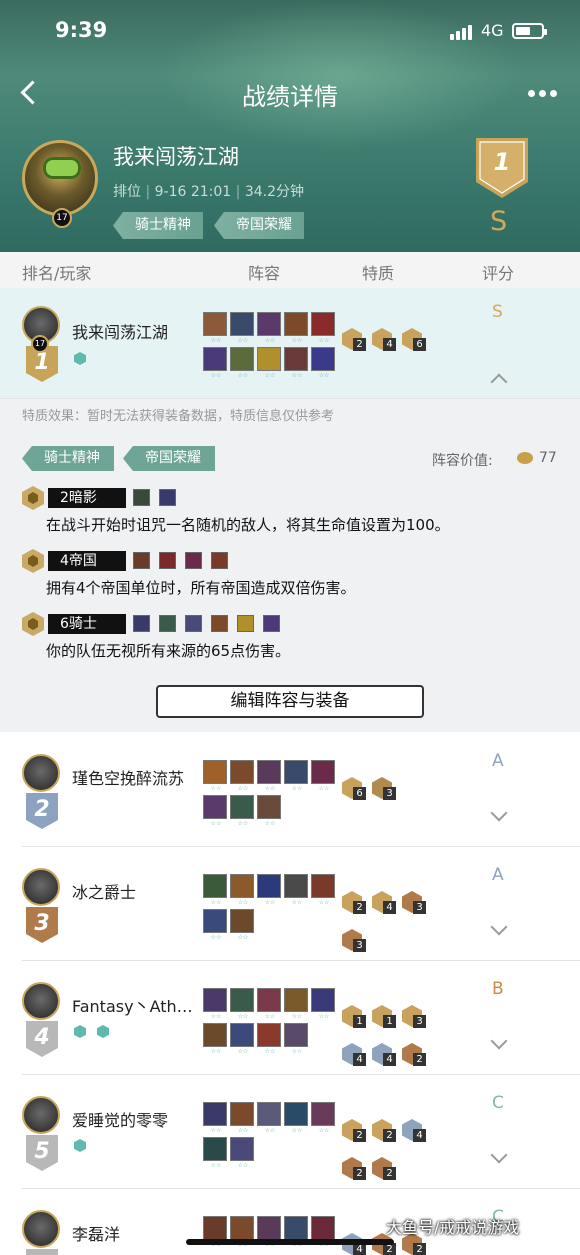 The height and width of the screenshot is (1255, 580). What do you see at coordinates (499, 221) in the screenshot?
I see `player-grade: S` at bounding box center [499, 221].